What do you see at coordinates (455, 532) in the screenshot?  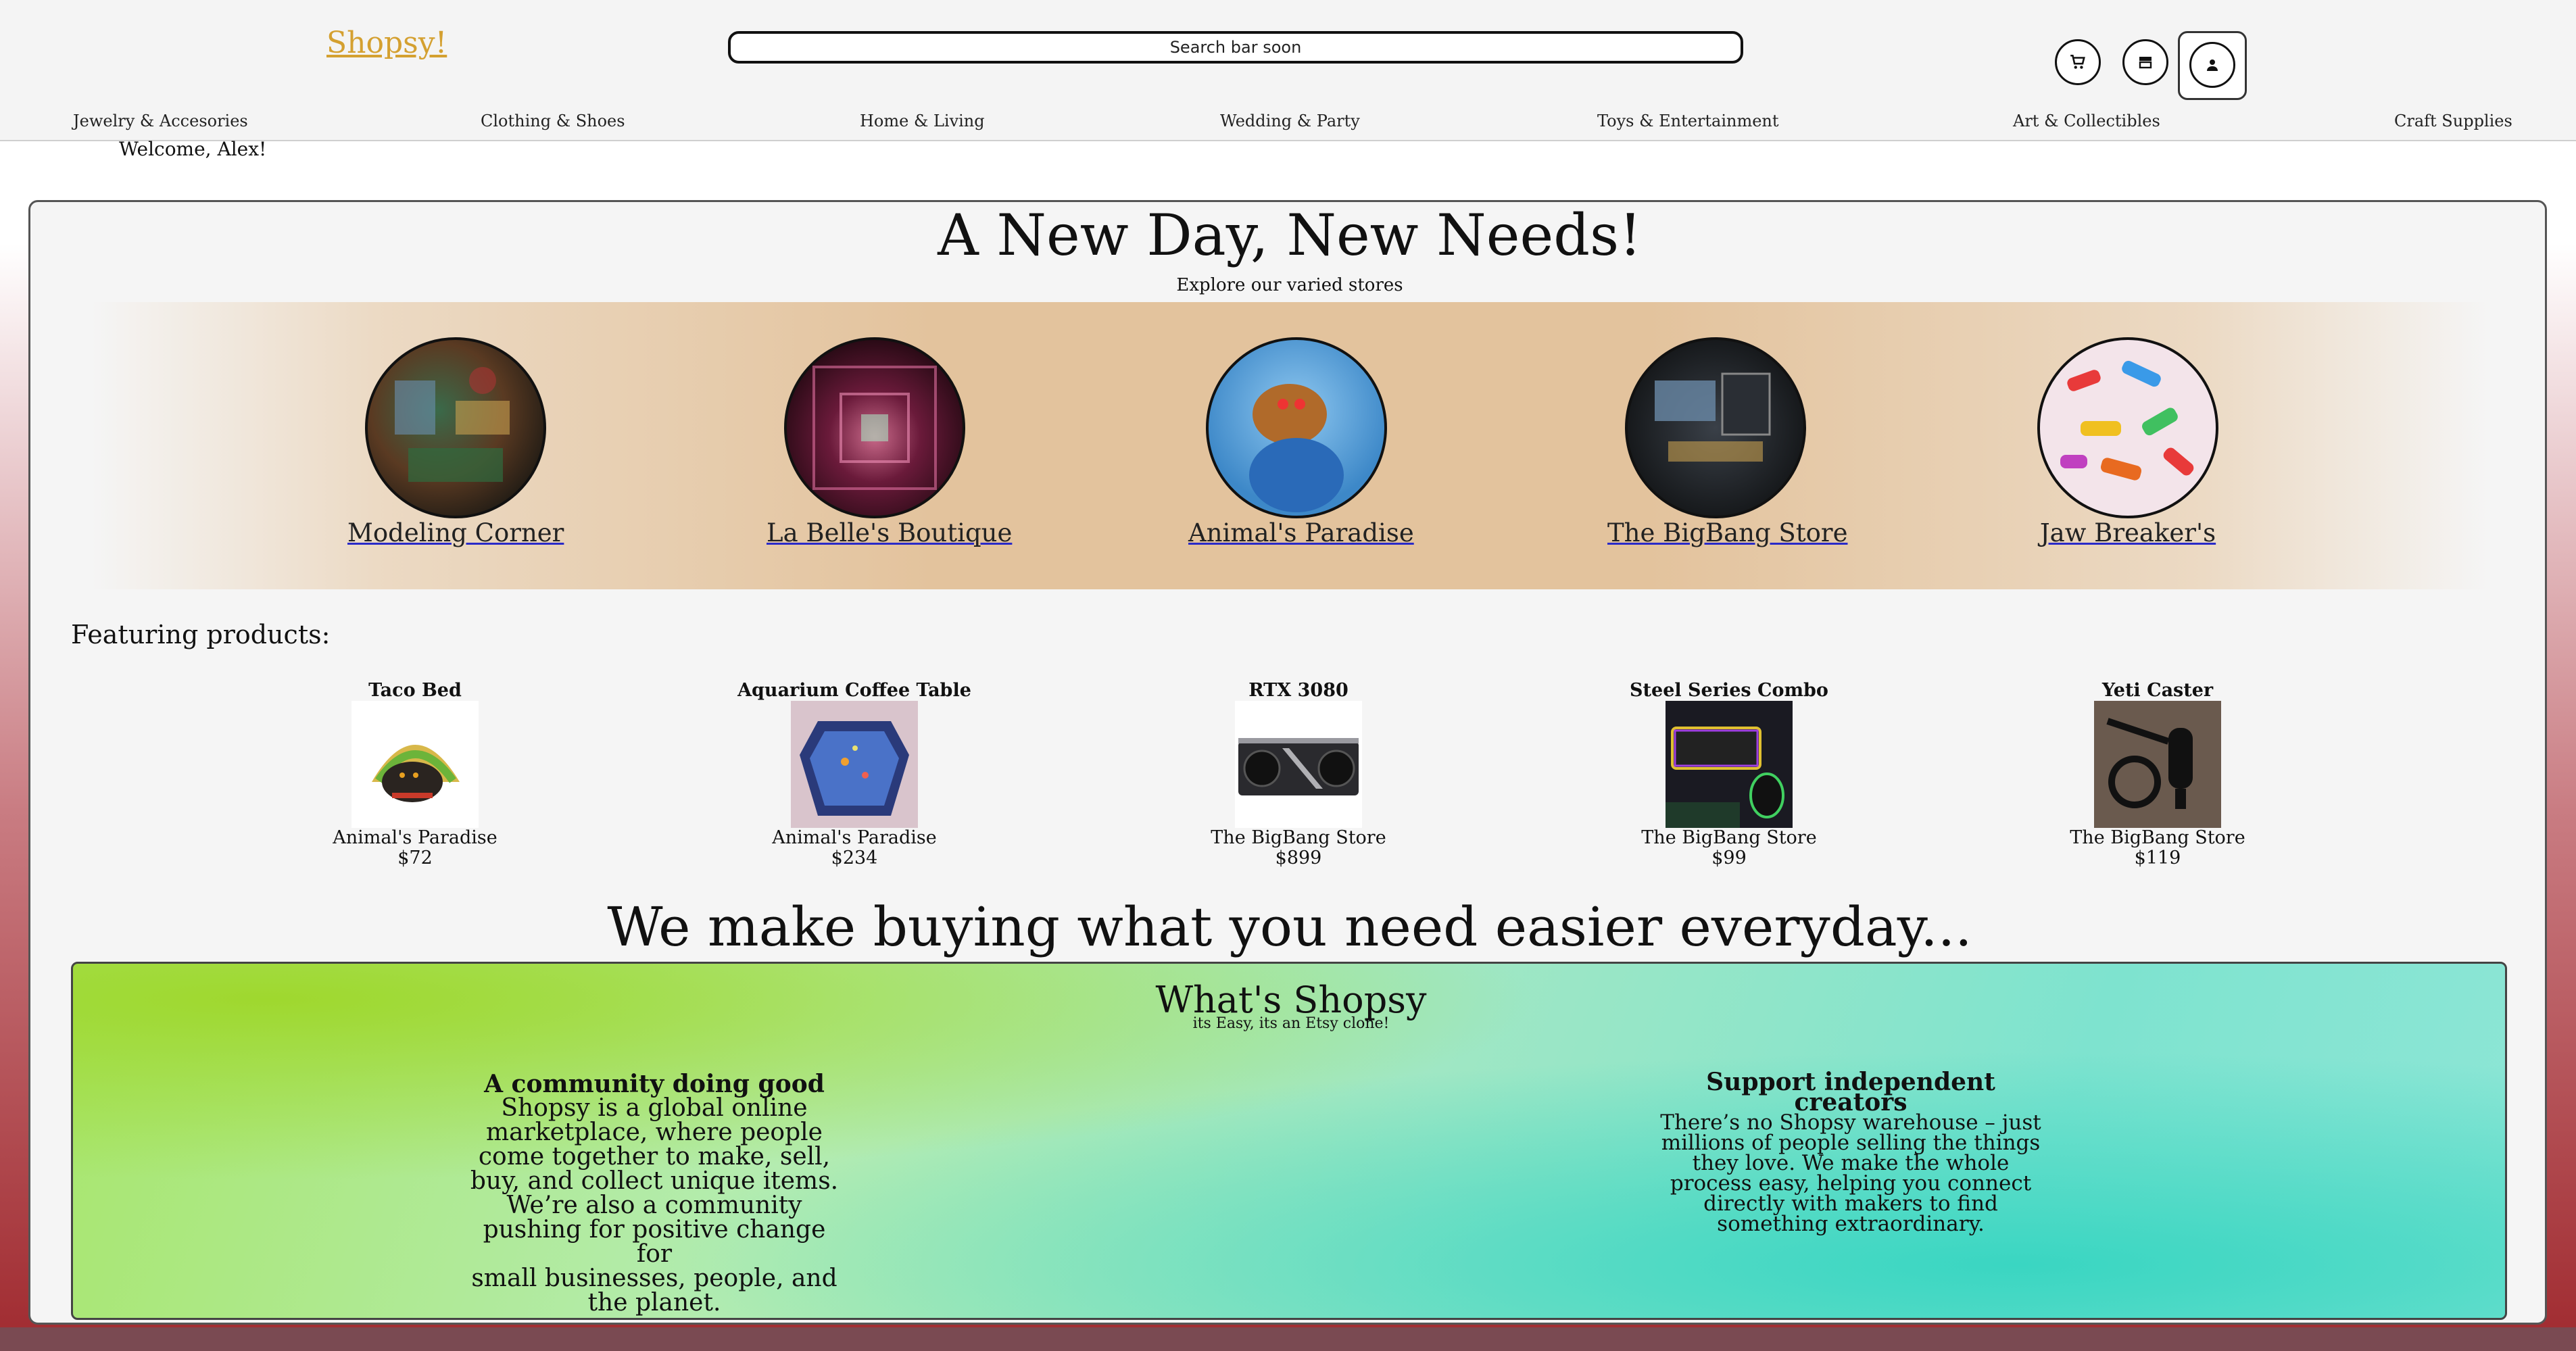 I see `store-link: Modeling Corner` at bounding box center [455, 532].